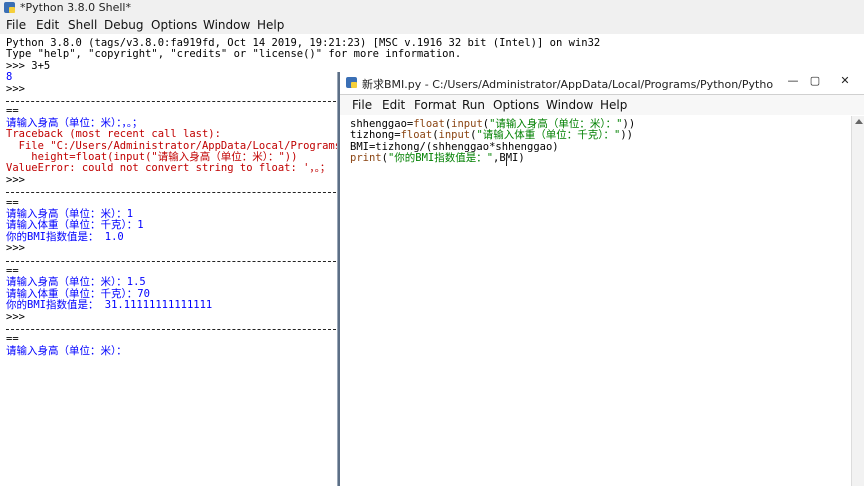  Describe the element at coordinates (375, 135) in the screenshot. I see `code-token: tizhong=` at that location.